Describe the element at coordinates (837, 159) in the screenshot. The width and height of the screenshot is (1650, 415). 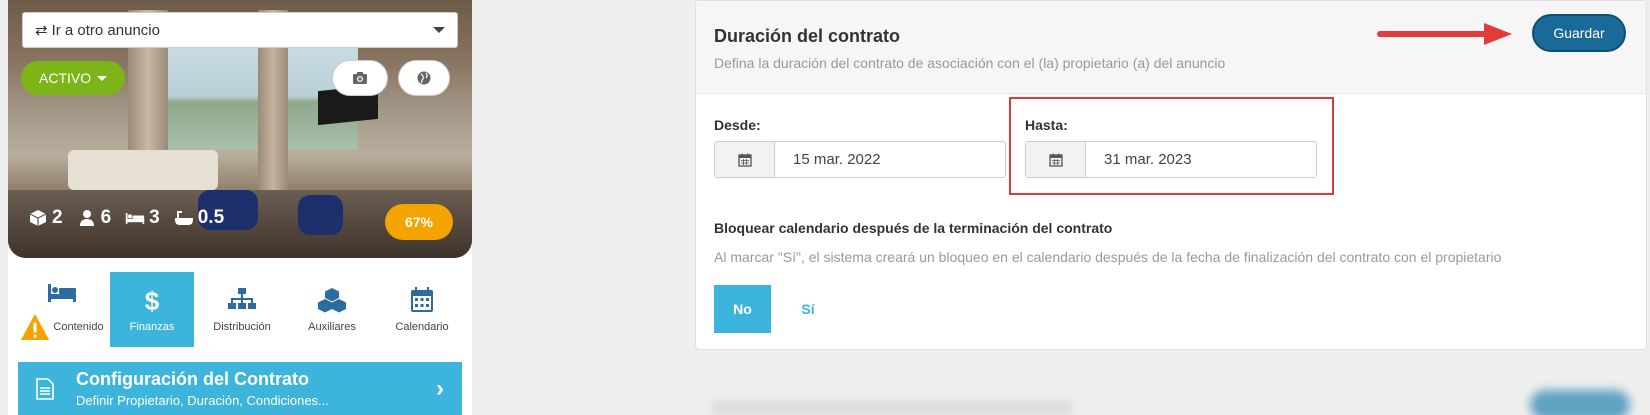
I see `from-date-value: 15 mar. 2022` at that location.